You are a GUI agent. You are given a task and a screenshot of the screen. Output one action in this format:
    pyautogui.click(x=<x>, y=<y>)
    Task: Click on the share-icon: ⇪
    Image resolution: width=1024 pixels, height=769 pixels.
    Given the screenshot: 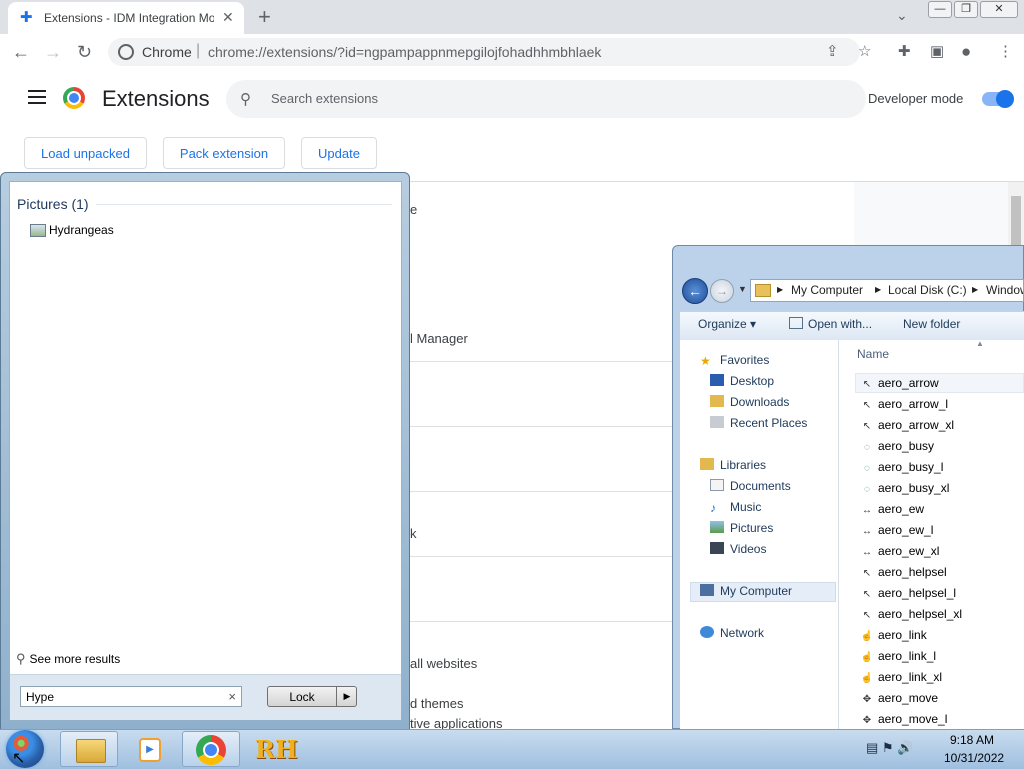 What is the action you would take?
    pyautogui.click(x=832, y=52)
    